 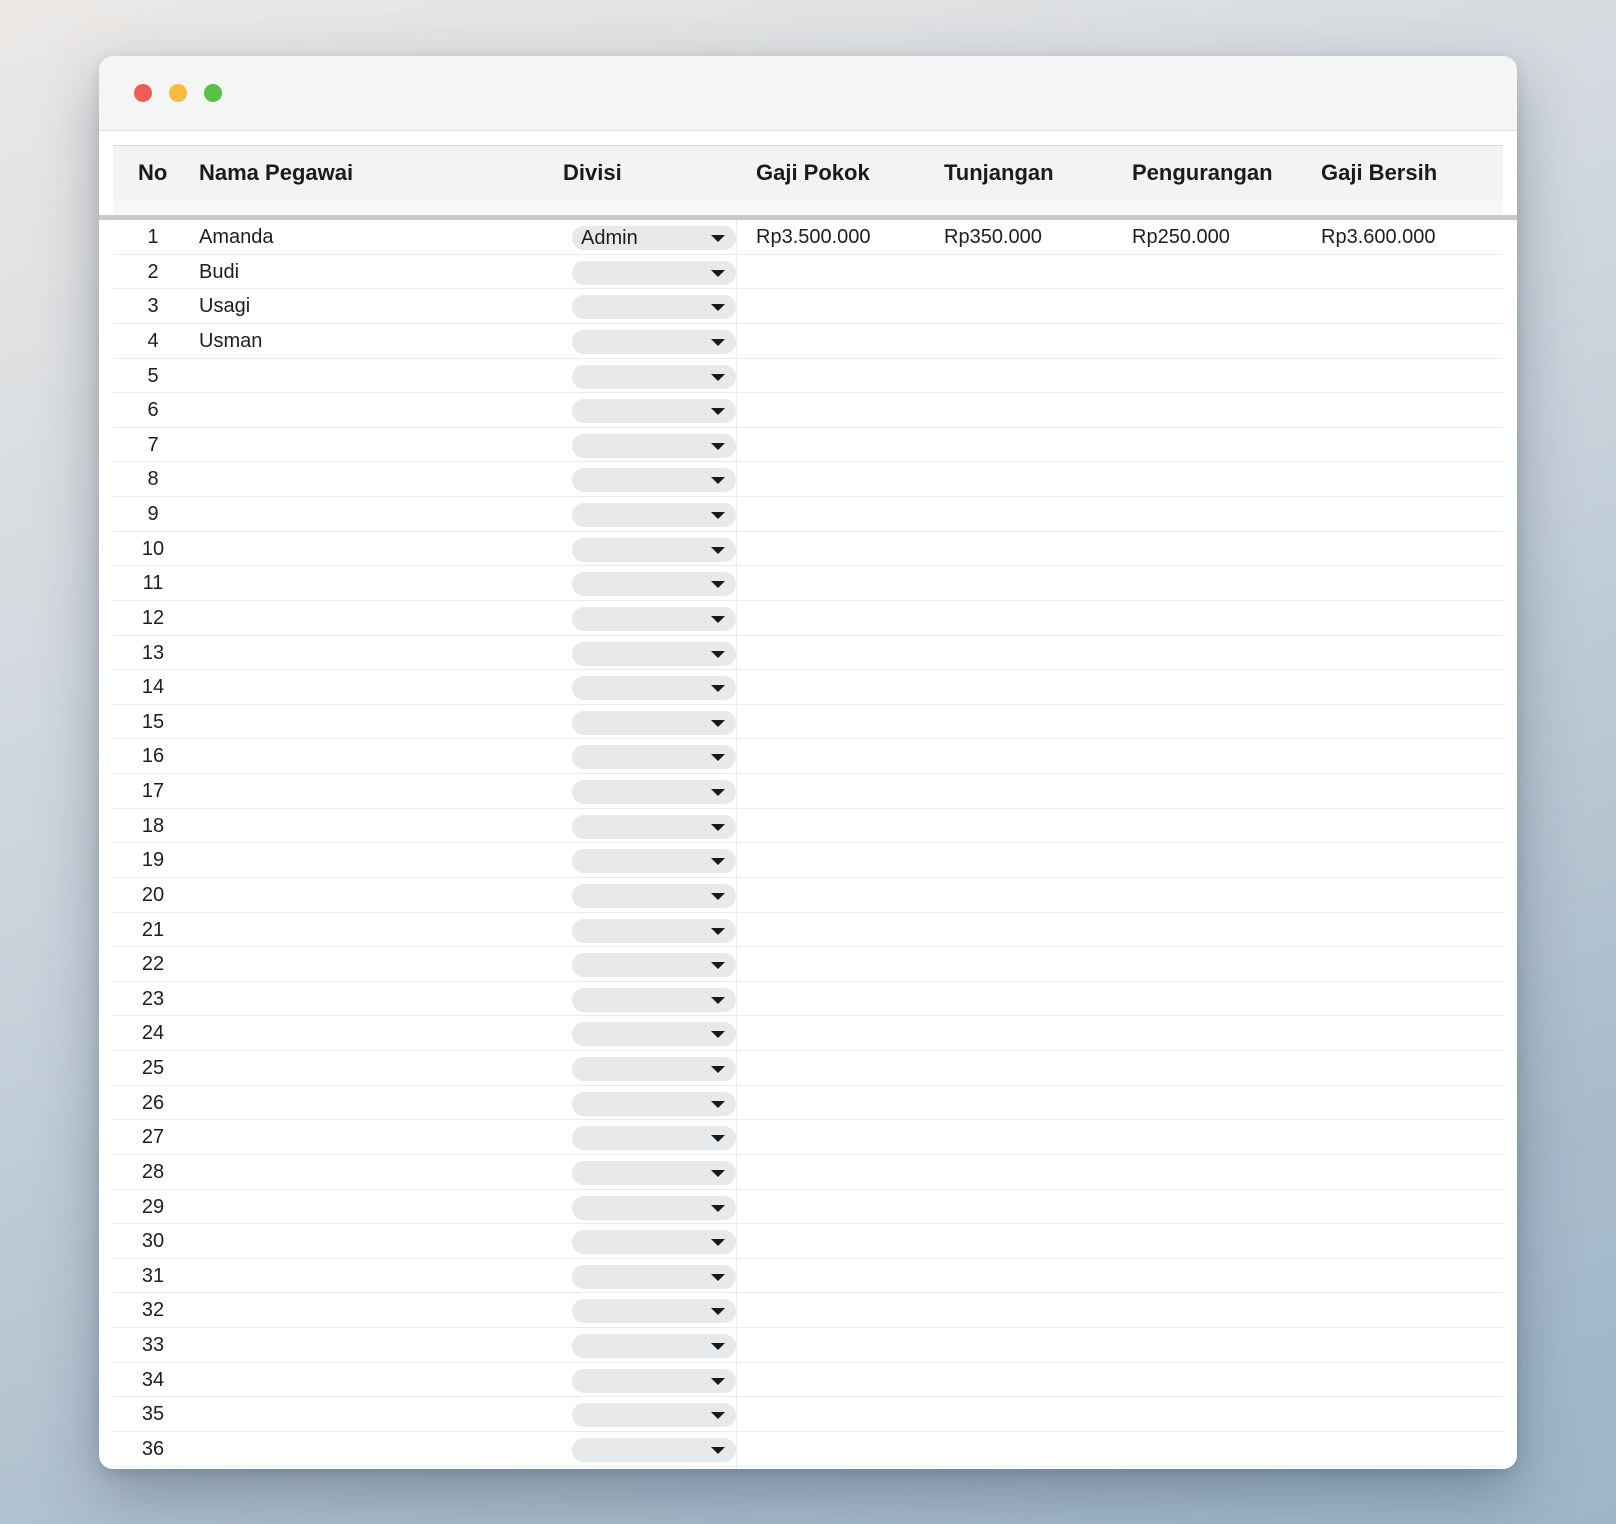 I want to click on cell-no: 31, so click(x=153, y=1276).